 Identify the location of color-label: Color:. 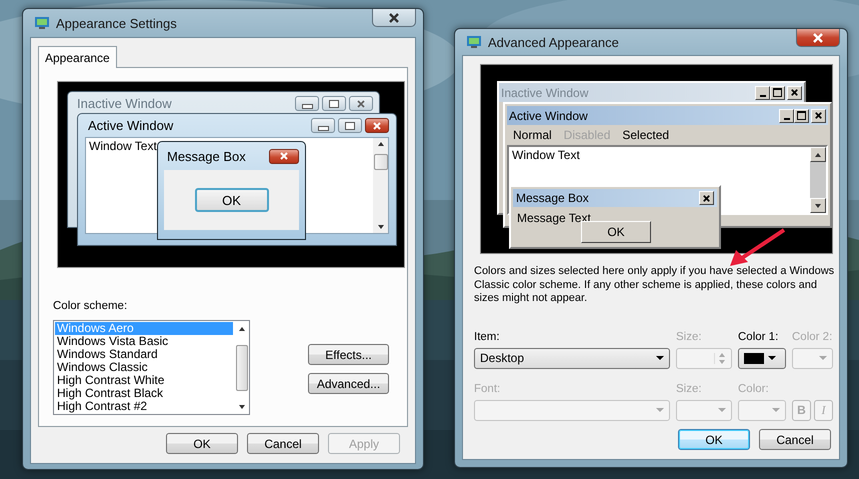
(754, 389).